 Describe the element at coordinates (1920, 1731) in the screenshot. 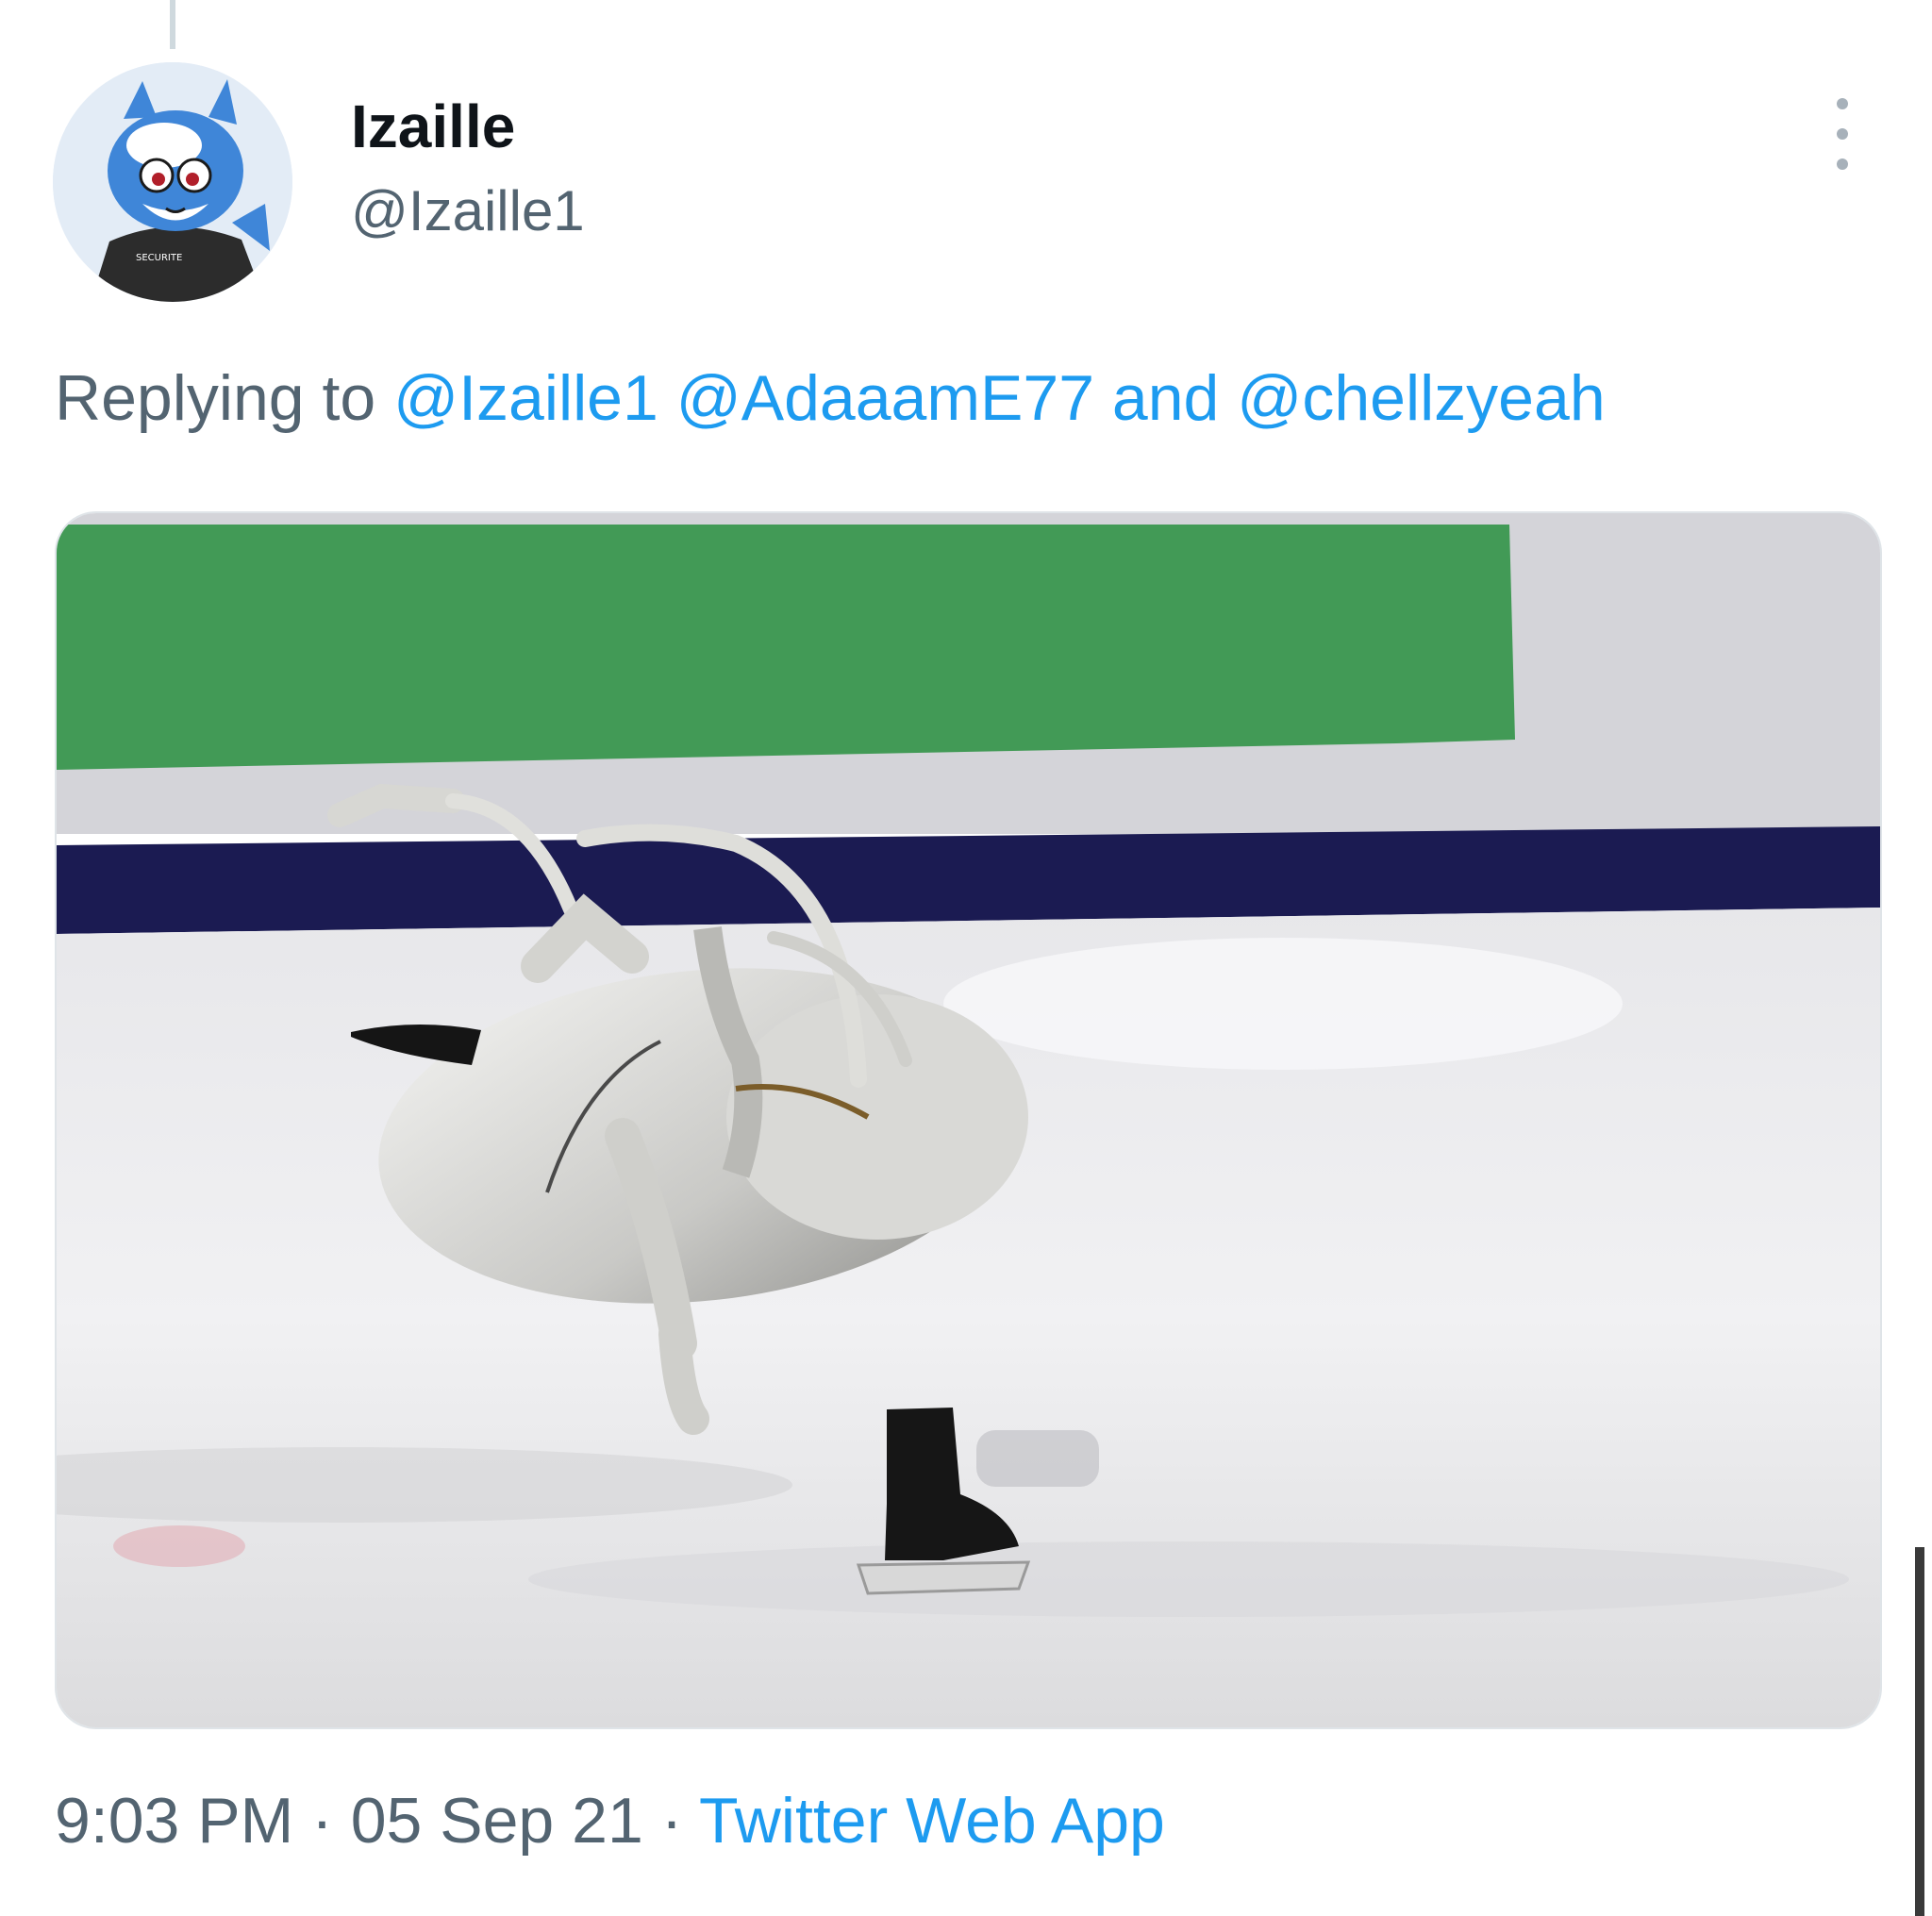

I see `scrollbar-thumb` at that location.